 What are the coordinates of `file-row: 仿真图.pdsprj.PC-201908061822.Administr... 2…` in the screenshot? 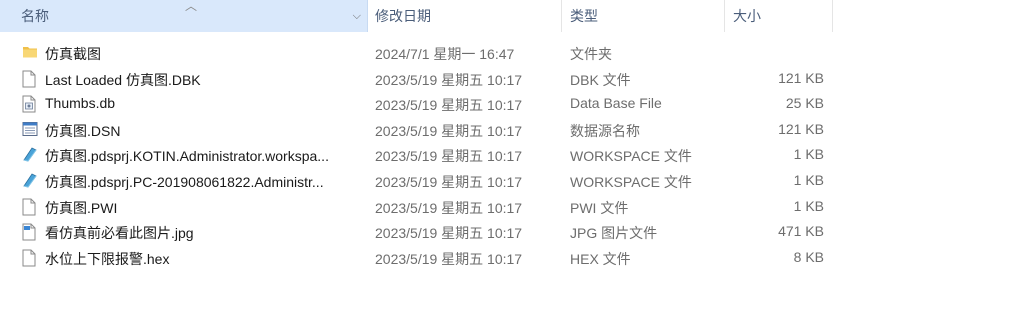 It's located at (512, 181).